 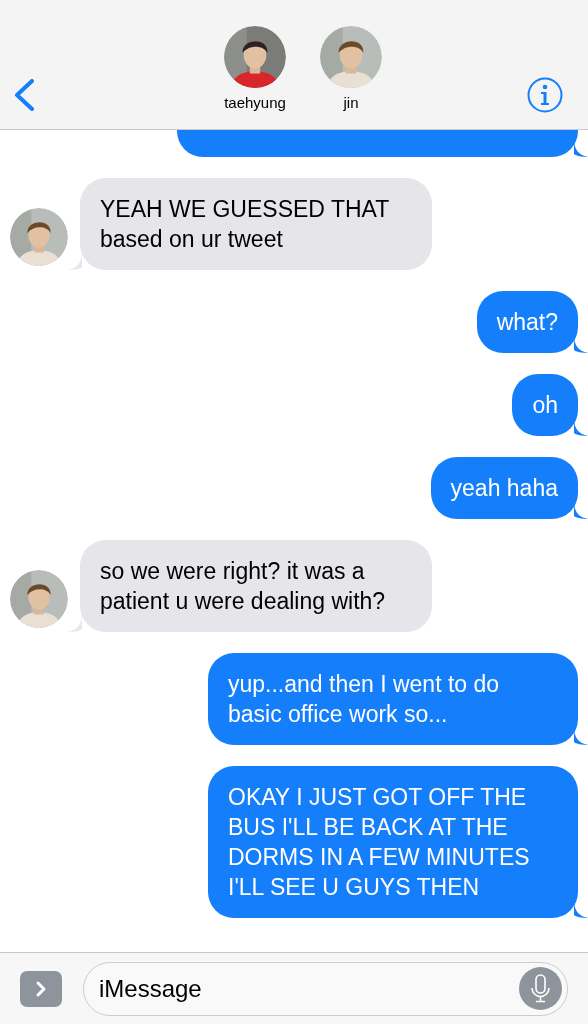 I want to click on message-field: iMessage, so click(x=325, y=988).